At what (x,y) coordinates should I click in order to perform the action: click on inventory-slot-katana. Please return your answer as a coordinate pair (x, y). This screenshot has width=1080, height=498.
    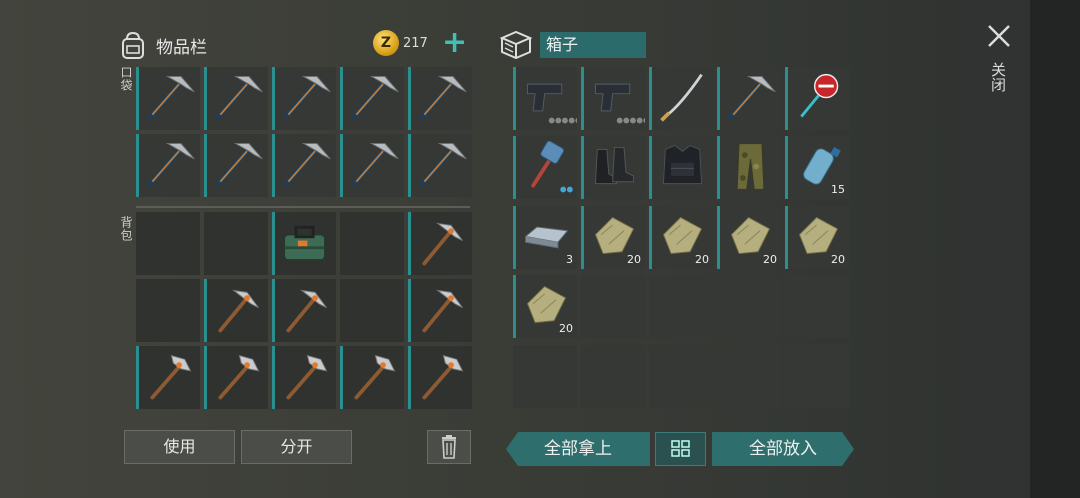
    Looking at the image, I should click on (681, 98).